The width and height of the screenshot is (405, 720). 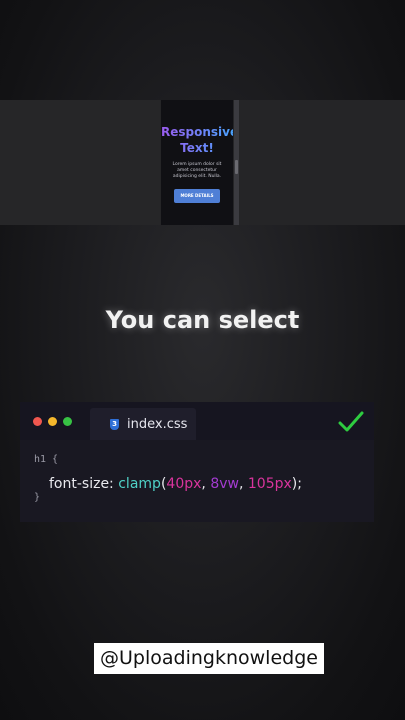 What do you see at coordinates (197, 421) in the screenshot?
I see `editor-titlebar: 3 index.css` at bounding box center [197, 421].